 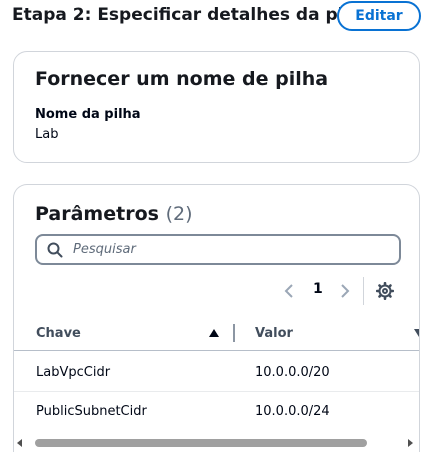 I want to click on parameters-title: Parâmetros, so click(x=97, y=214).